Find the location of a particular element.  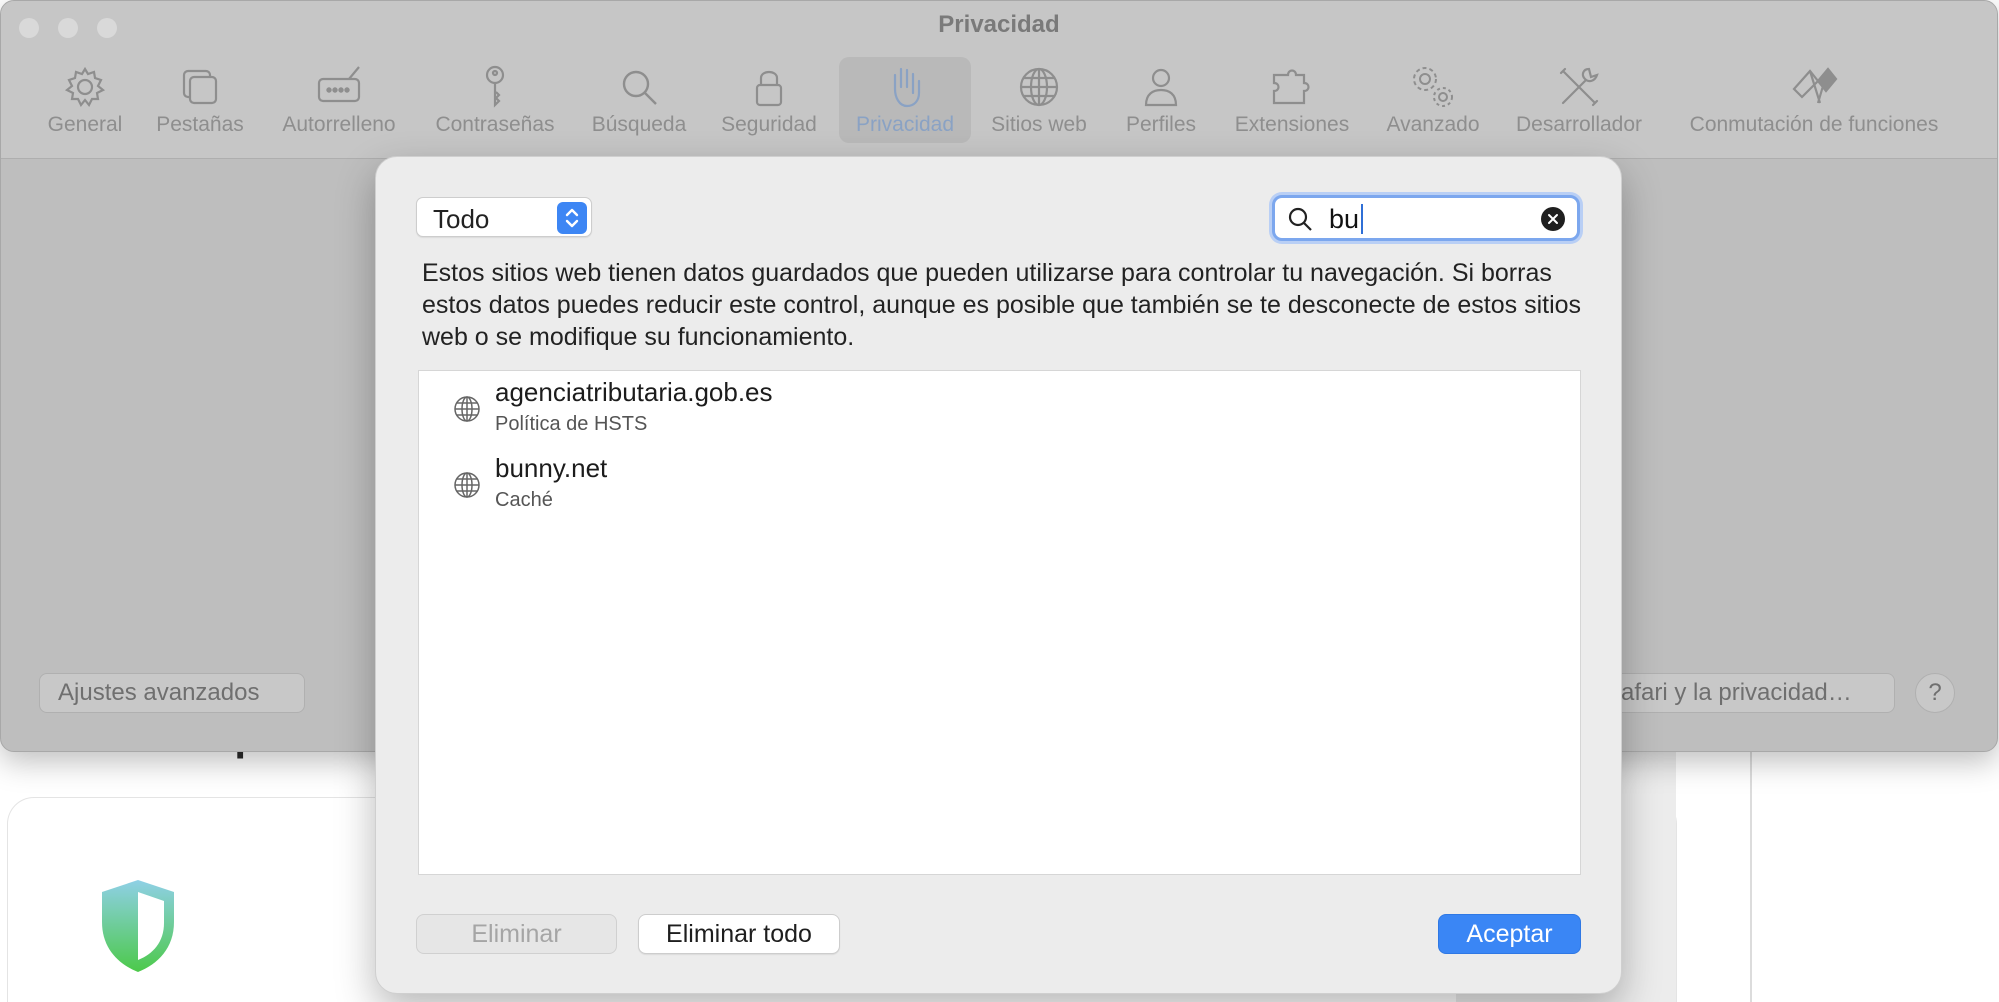

tab-developer: Desarrollador is located at coordinates (1579, 100).